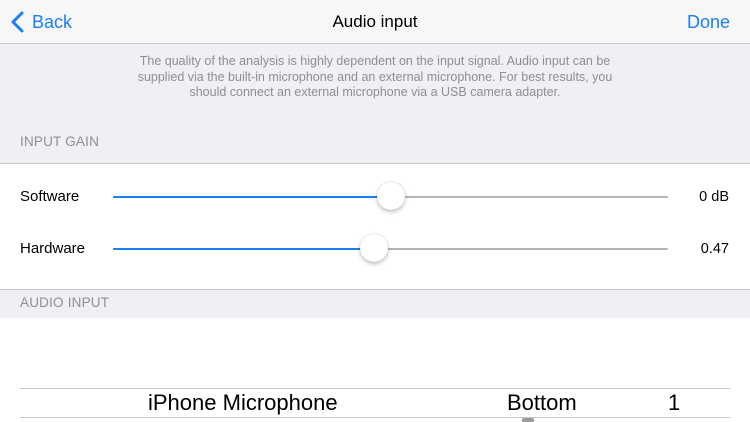 The image size is (750, 422). What do you see at coordinates (390, 248) in the screenshot?
I see `hardware-gain-slider` at bounding box center [390, 248].